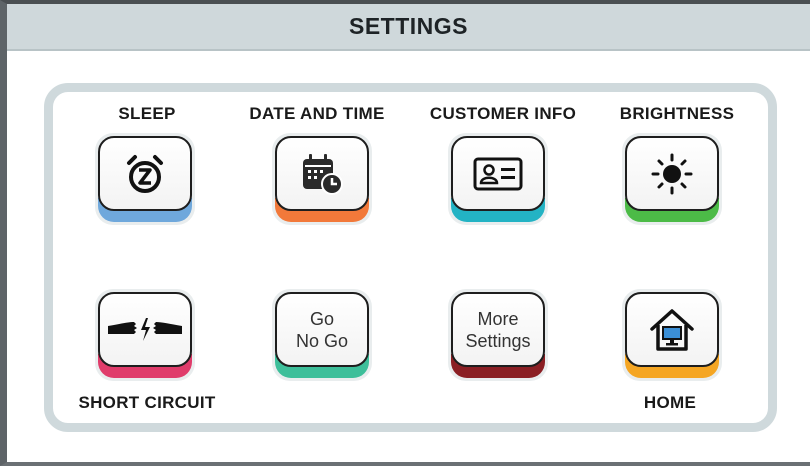  I want to click on date-and-time-button, so click(322, 179).